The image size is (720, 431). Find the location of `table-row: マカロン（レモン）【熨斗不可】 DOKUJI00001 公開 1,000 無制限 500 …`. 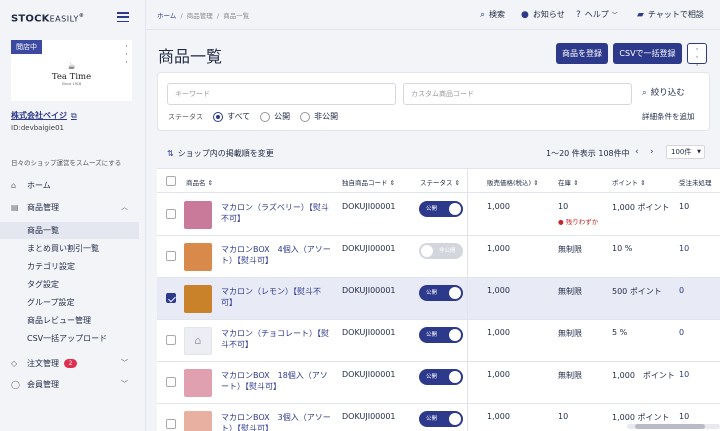

table-row: マカロン（レモン）【熨斗不可】 DOKUJI00001 公開 1,000 無制限 500 … is located at coordinates (438, 299).